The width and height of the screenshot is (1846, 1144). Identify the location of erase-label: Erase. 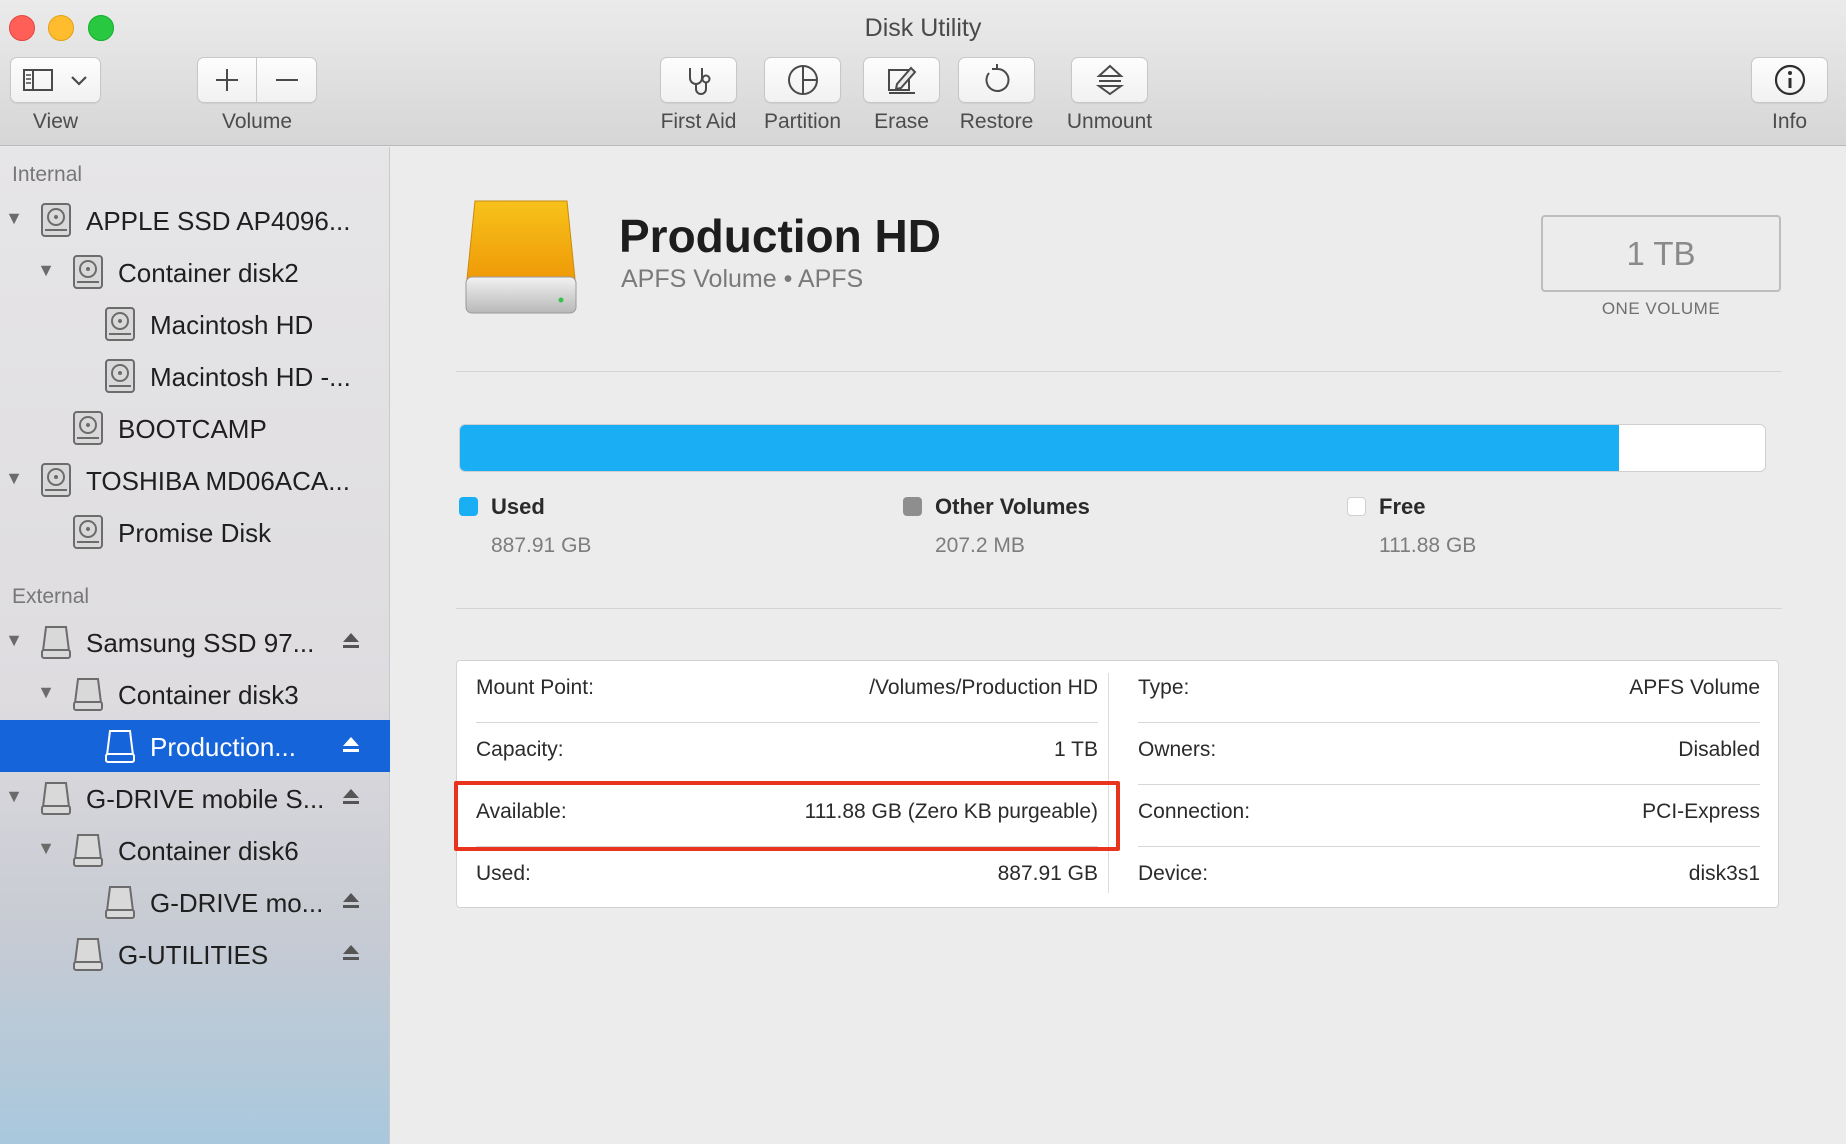
(901, 121).